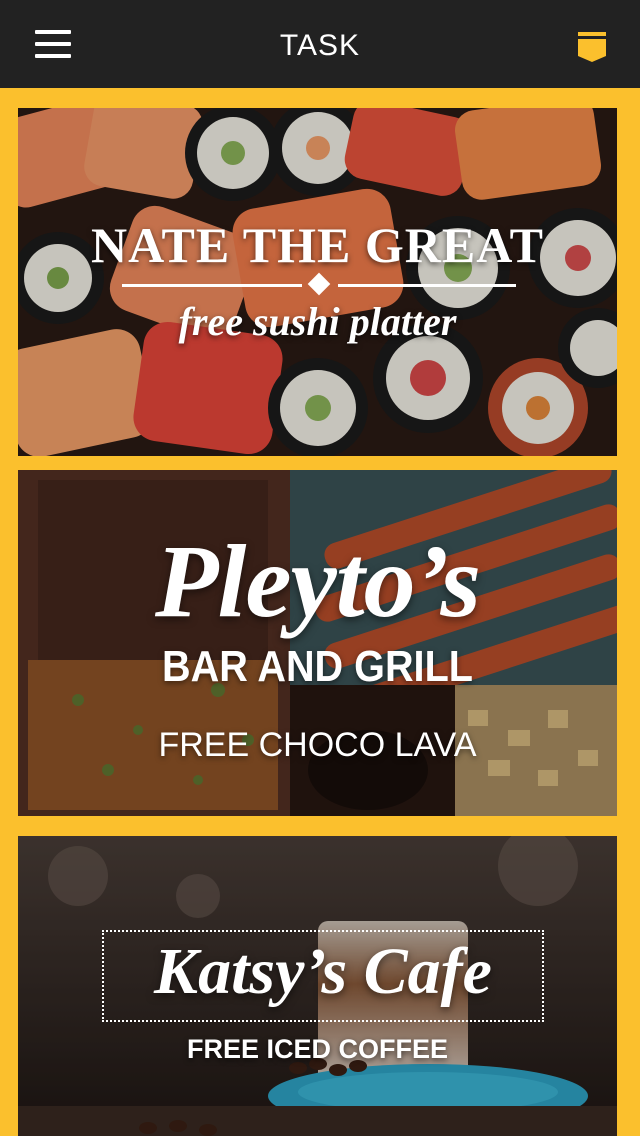 Image resolution: width=640 pixels, height=1136 pixels. Describe the element at coordinates (212, 285) in the screenshot. I see `divider-left` at that location.